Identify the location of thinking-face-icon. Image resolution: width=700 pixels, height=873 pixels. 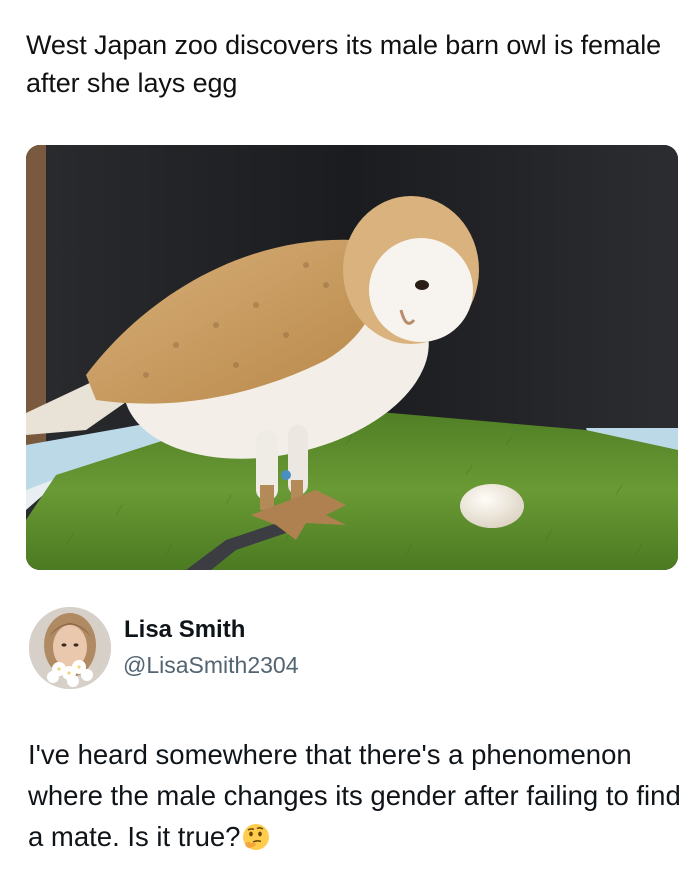
(256, 837).